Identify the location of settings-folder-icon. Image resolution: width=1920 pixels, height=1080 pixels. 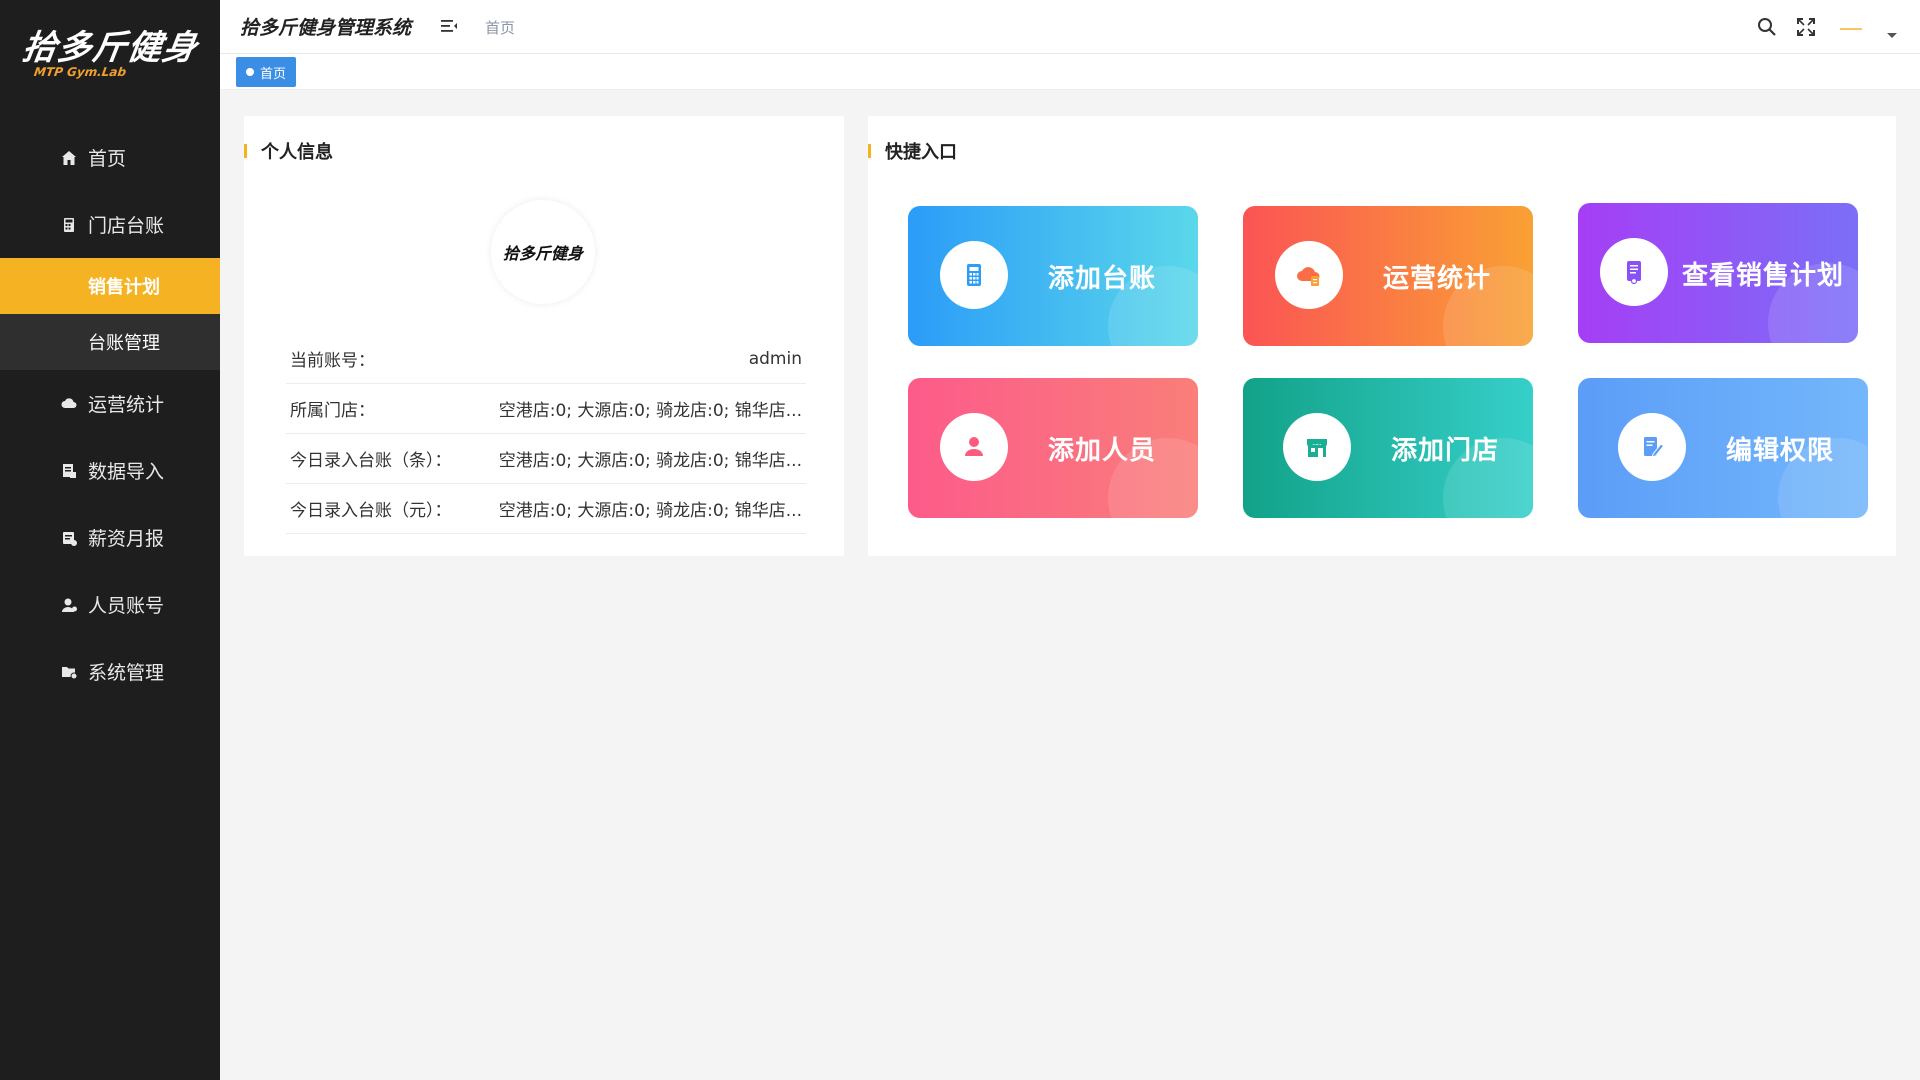
(69, 672).